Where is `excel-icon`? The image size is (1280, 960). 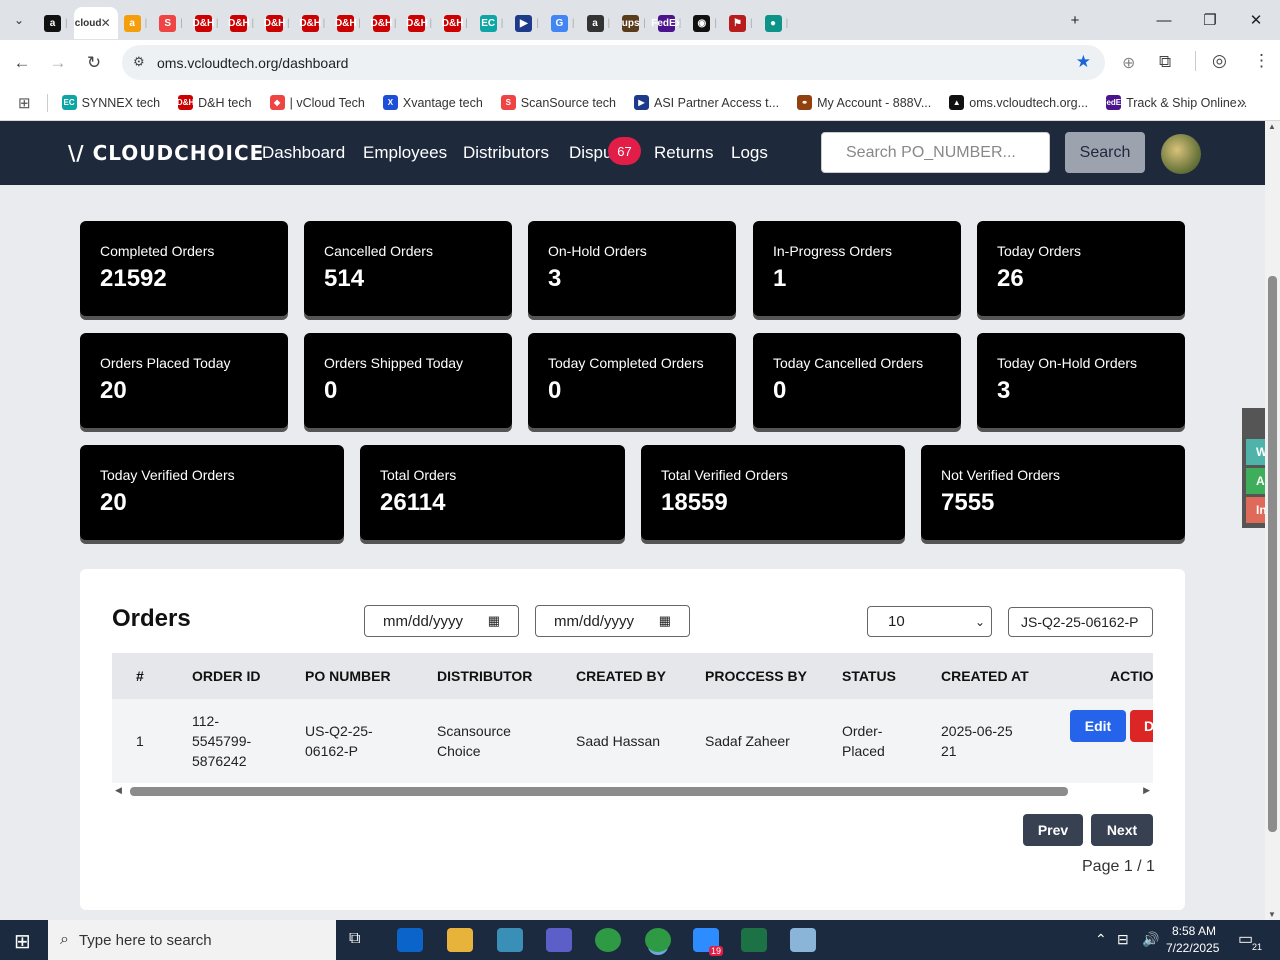 excel-icon is located at coordinates (754, 940).